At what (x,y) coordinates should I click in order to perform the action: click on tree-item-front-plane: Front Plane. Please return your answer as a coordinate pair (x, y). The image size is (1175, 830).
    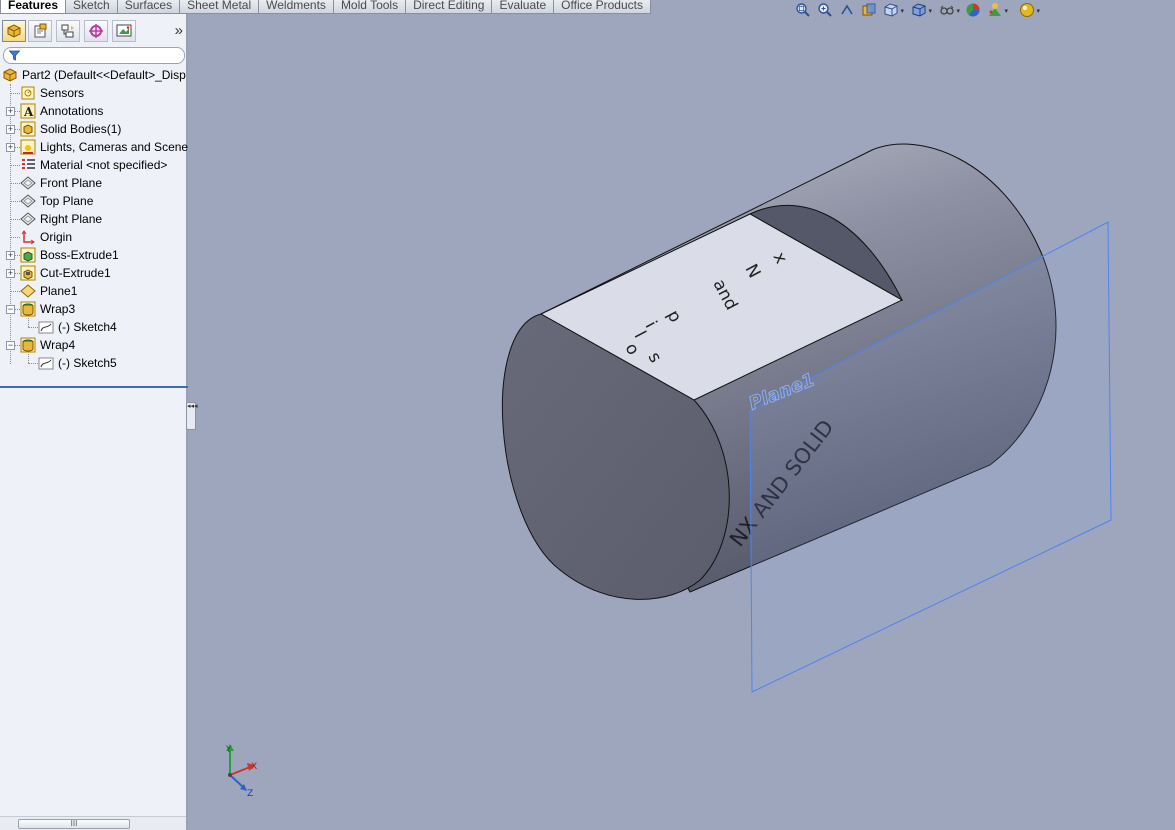
    Looking at the image, I should click on (93, 183).